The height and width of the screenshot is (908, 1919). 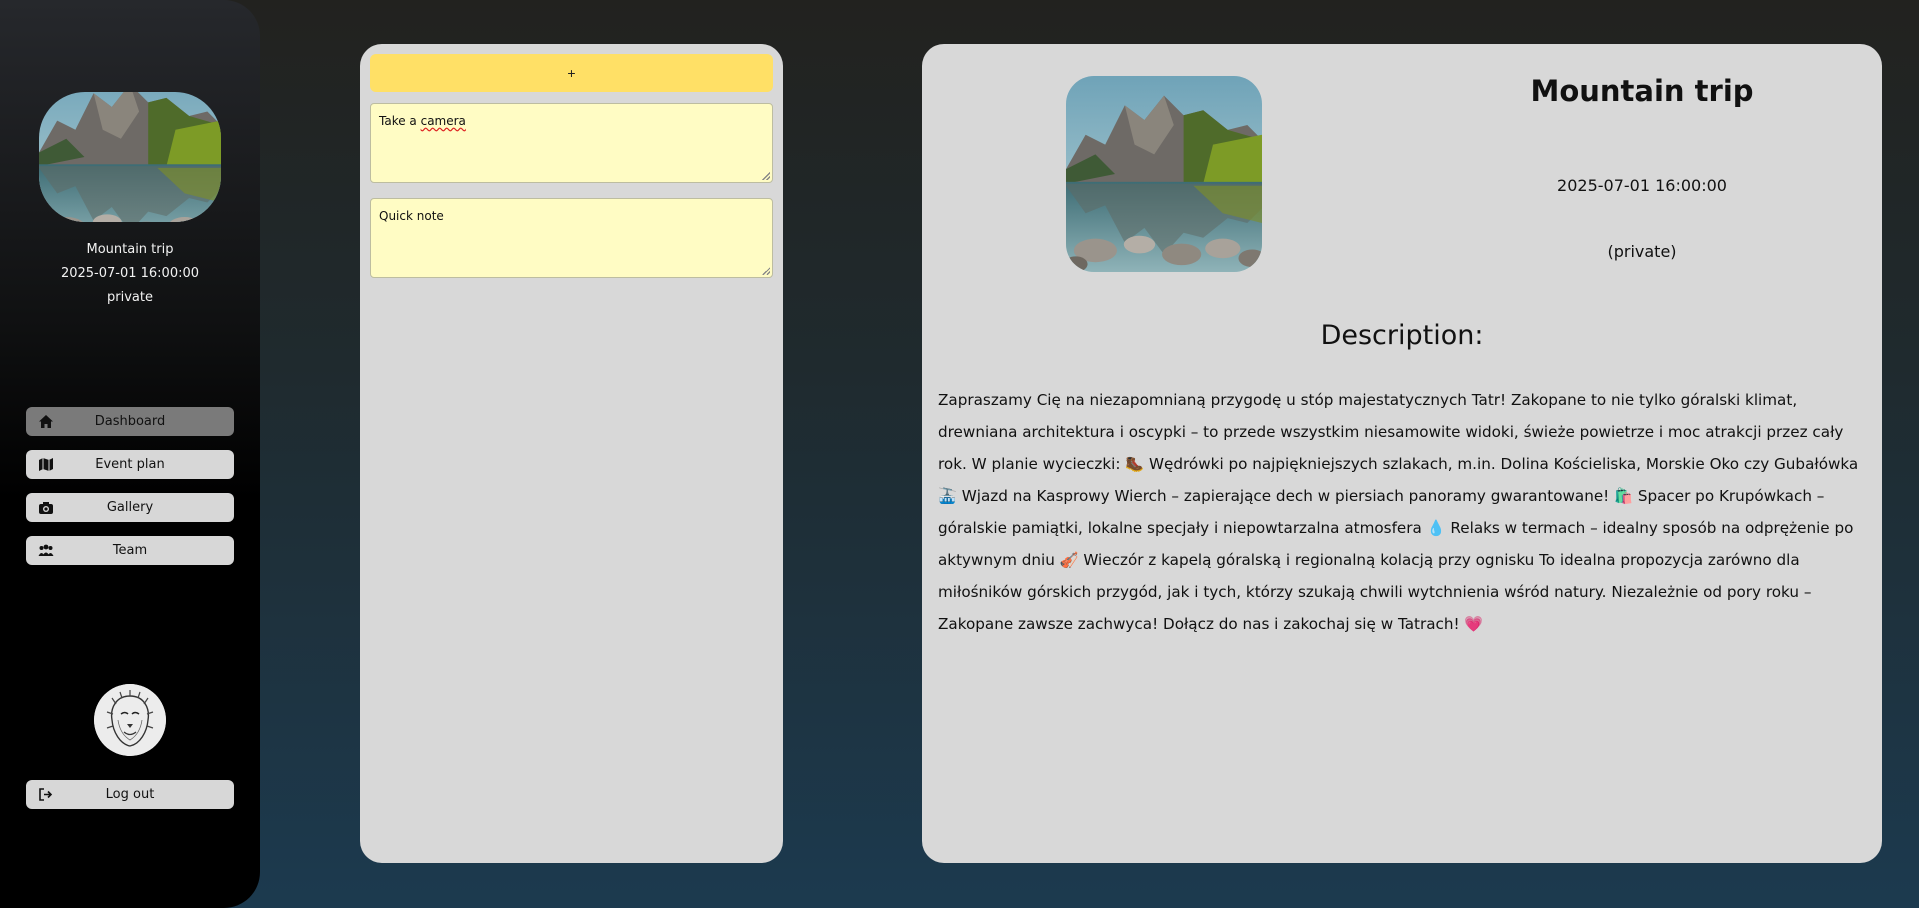 I want to click on sidebar-event-title: Mountain trip, so click(x=130, y=249).